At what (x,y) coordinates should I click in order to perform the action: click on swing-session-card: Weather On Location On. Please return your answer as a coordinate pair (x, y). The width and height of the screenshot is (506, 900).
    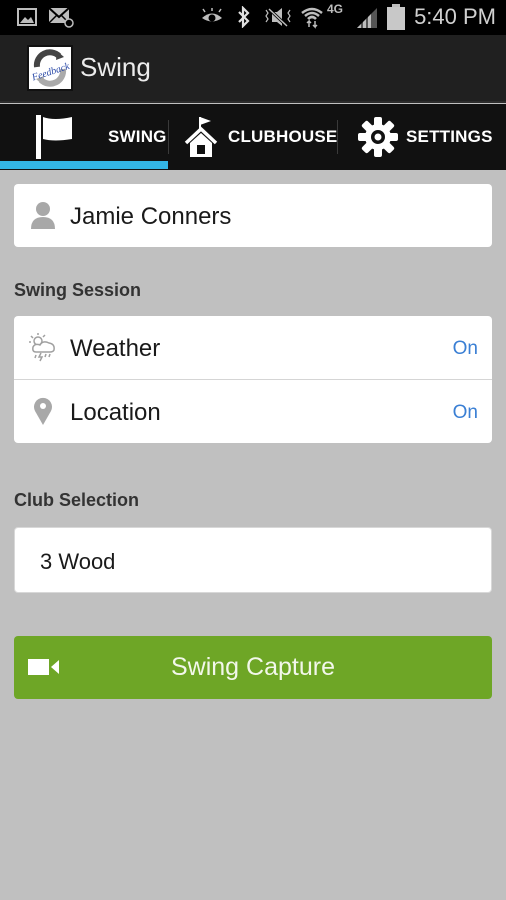
    Looking at the image, I should click on (253, 379).